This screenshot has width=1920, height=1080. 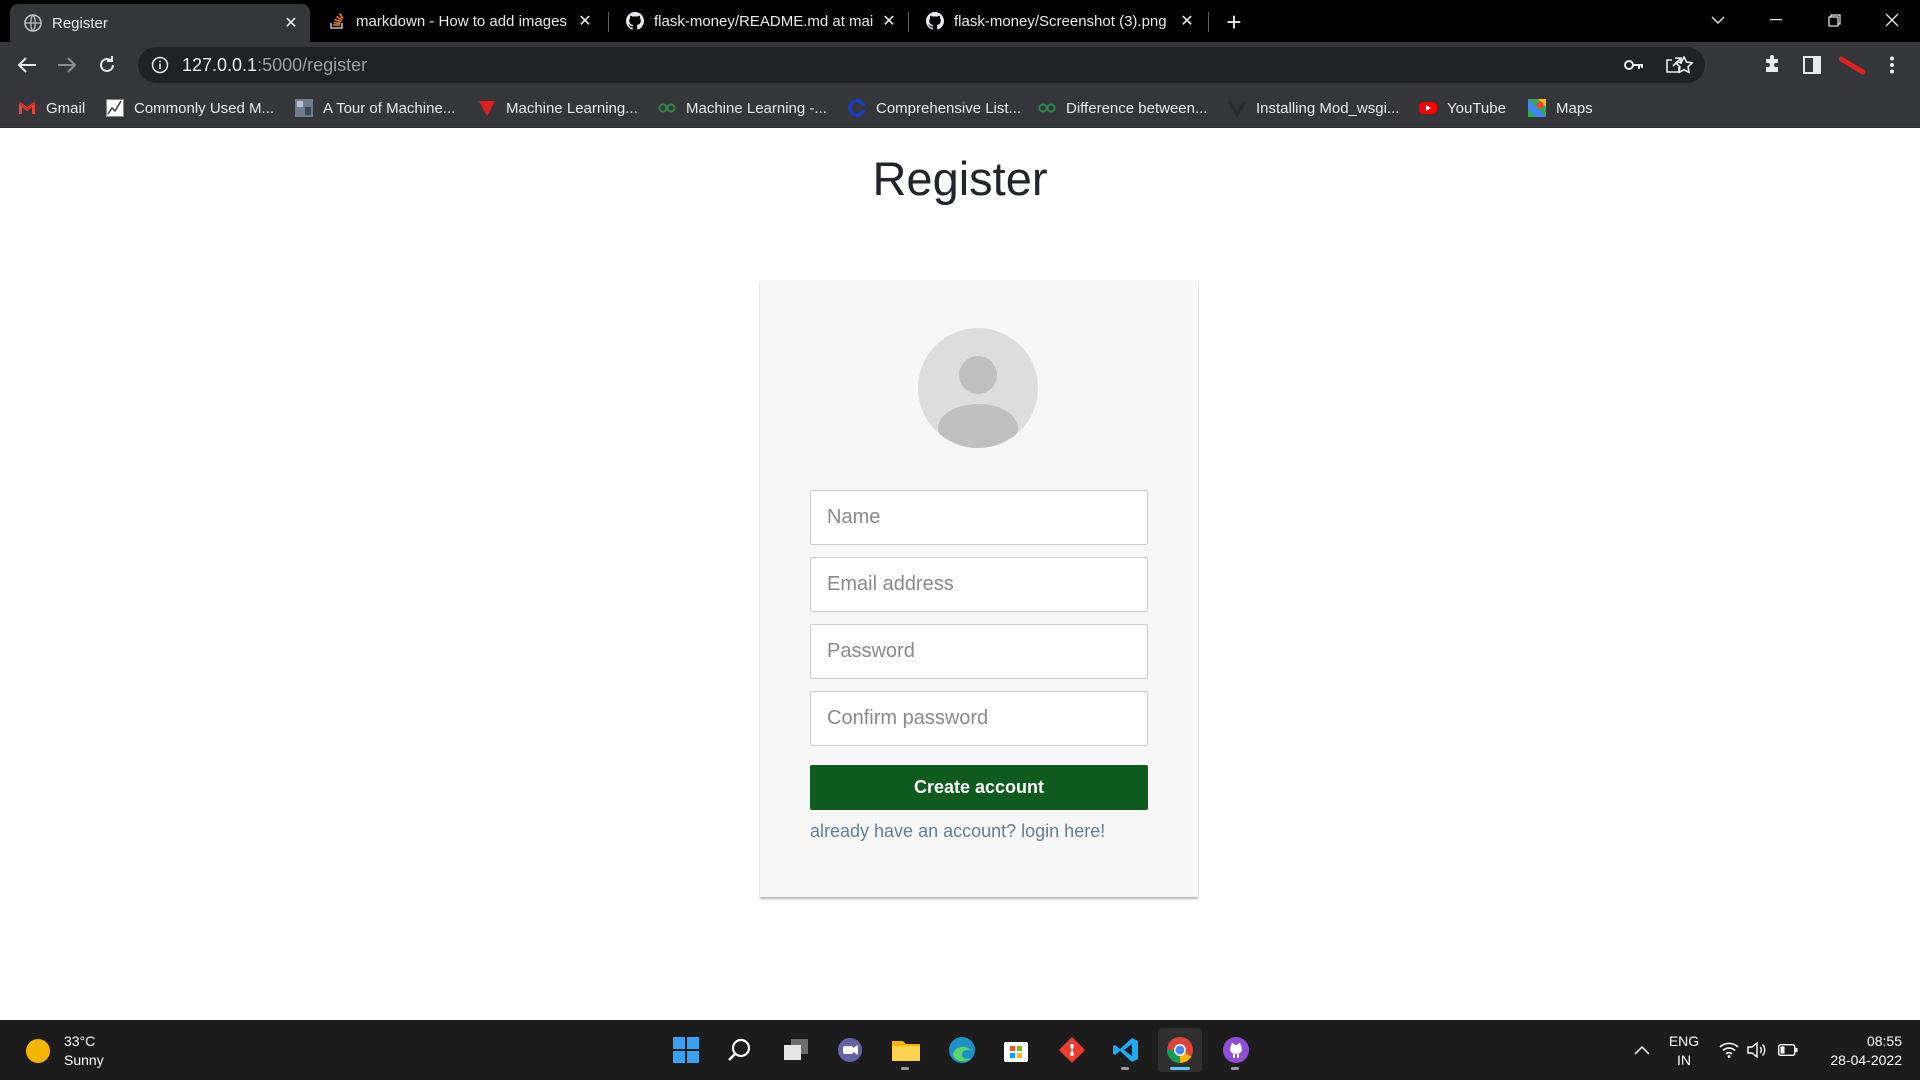 What do you see at coordinates (27, 65) in the screenshot?
I see `back-button` at bounding box center [27, 65].